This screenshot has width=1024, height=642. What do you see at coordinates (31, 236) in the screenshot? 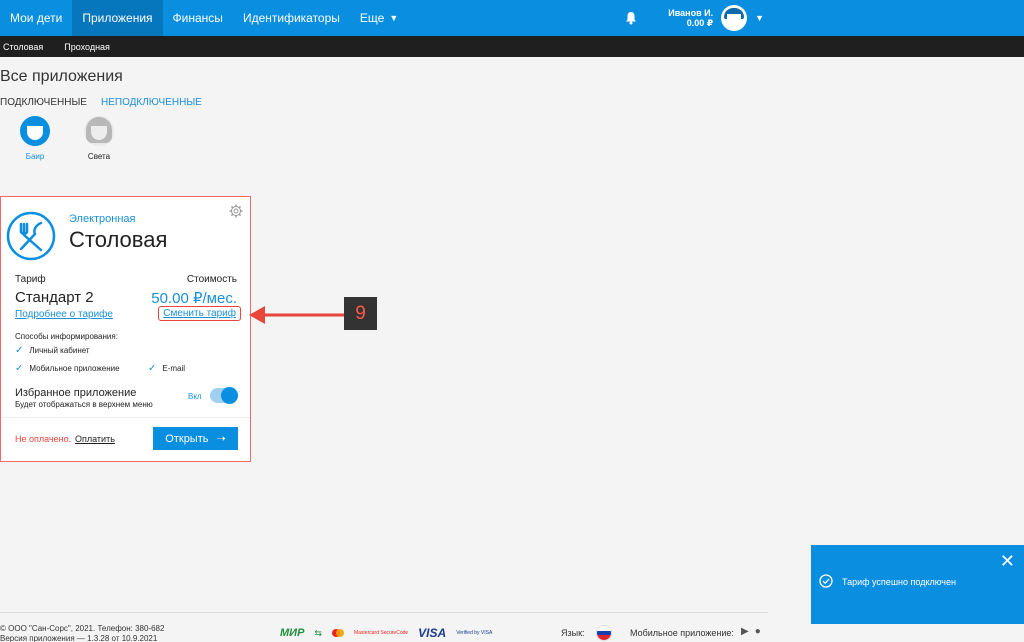
I see `cutlery-icon` at bounding box center [31, 236].